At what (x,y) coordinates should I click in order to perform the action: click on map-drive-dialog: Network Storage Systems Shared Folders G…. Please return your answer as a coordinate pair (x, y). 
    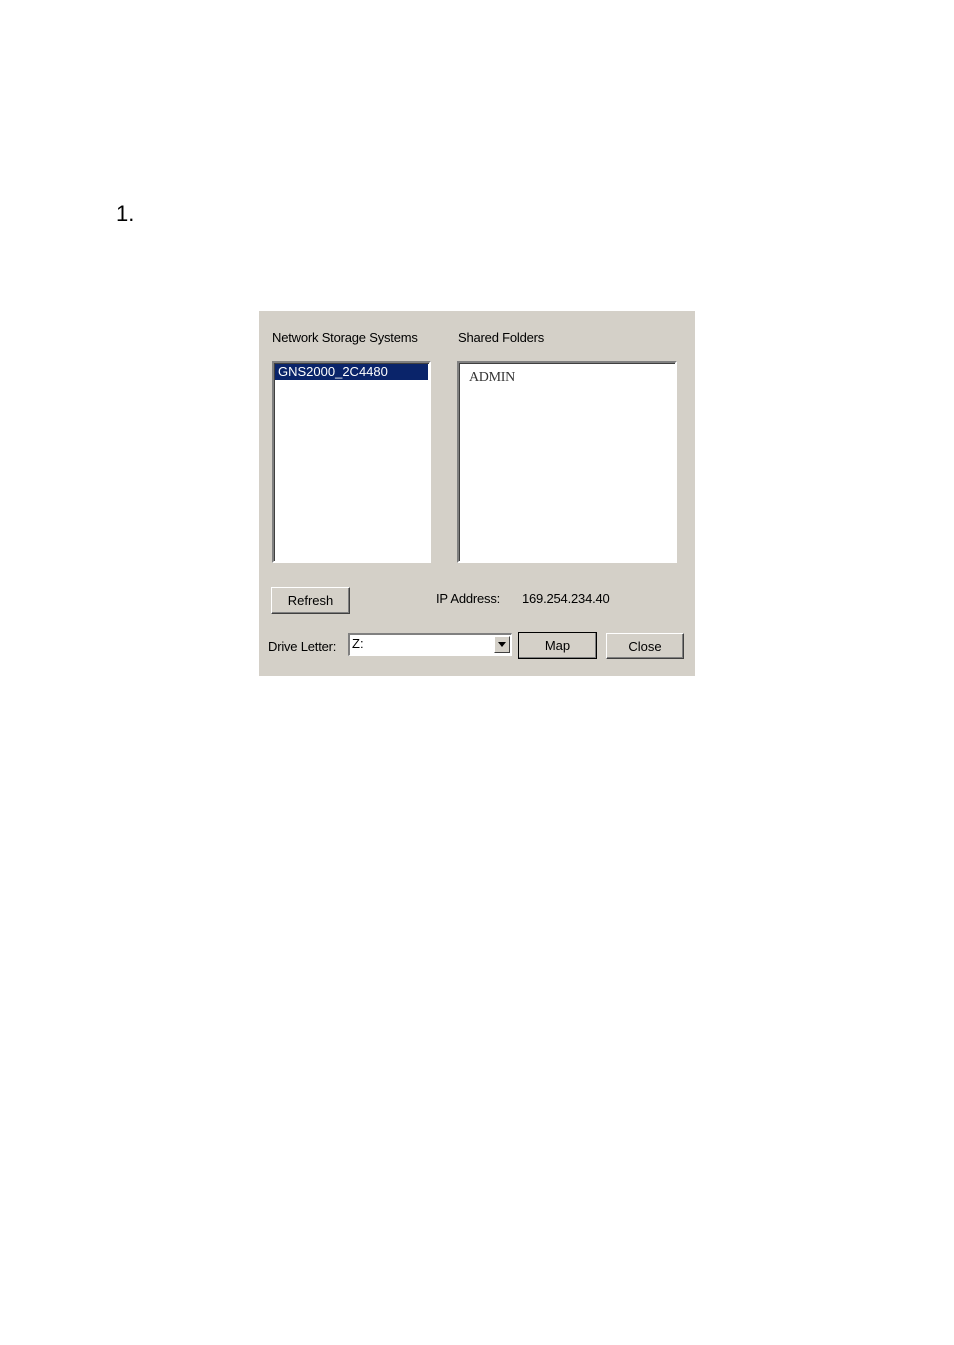
    Looking at the image, I should click on (477, 493).